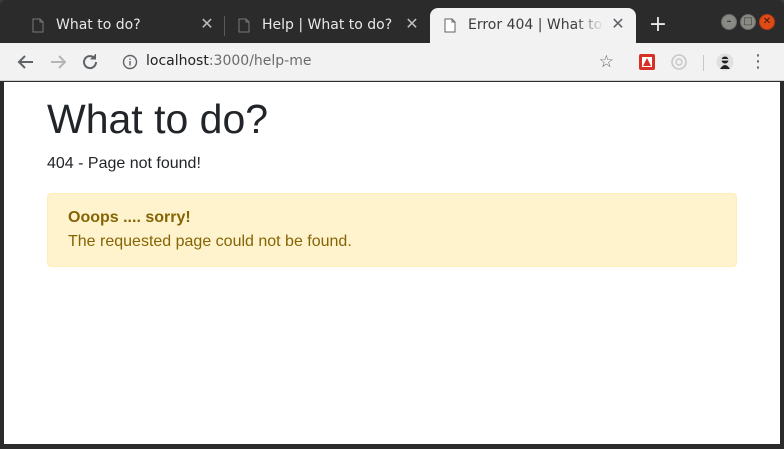  I want to click on window-close-button: ✕, so click(767, 22).